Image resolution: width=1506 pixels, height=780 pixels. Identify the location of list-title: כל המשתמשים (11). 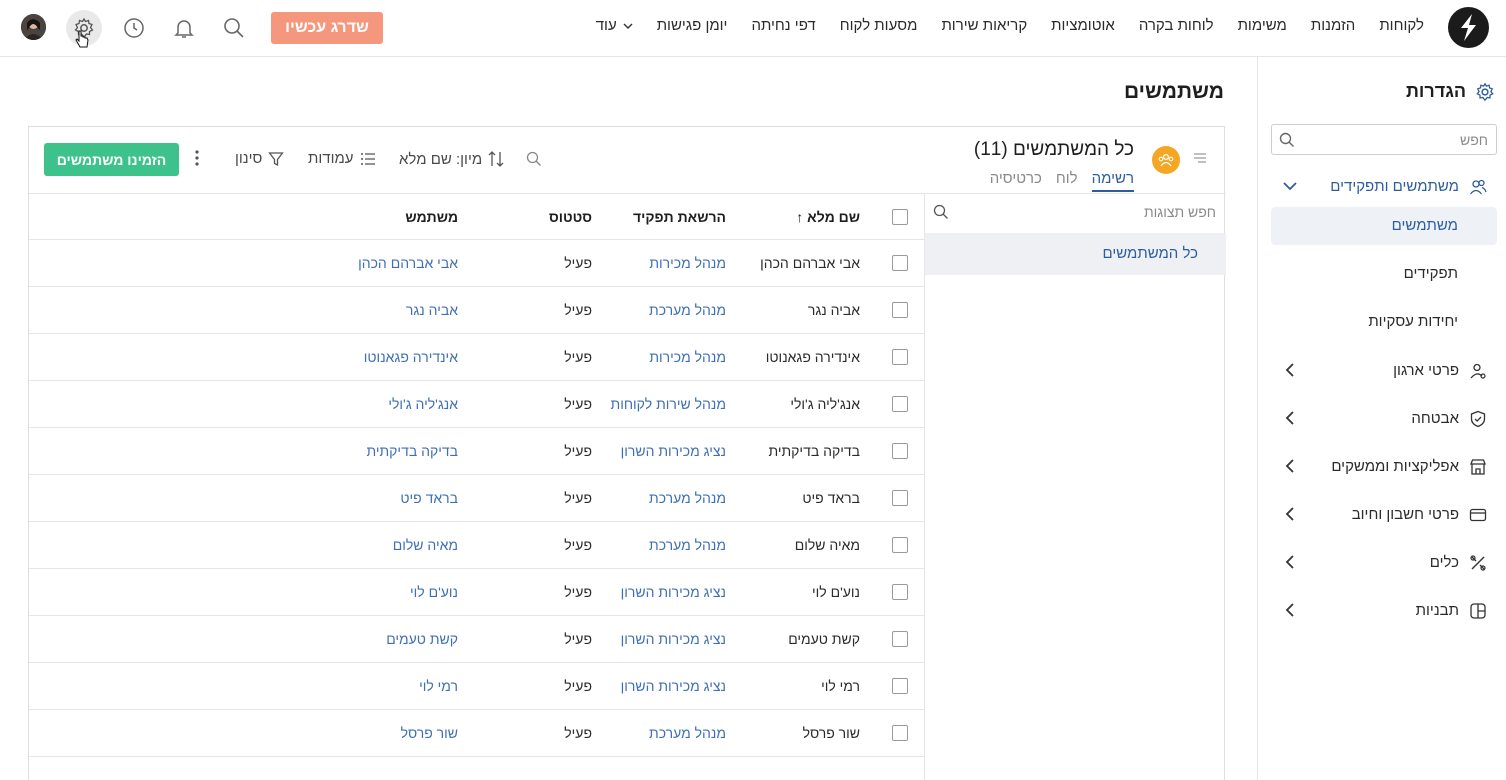
(1053, 149).